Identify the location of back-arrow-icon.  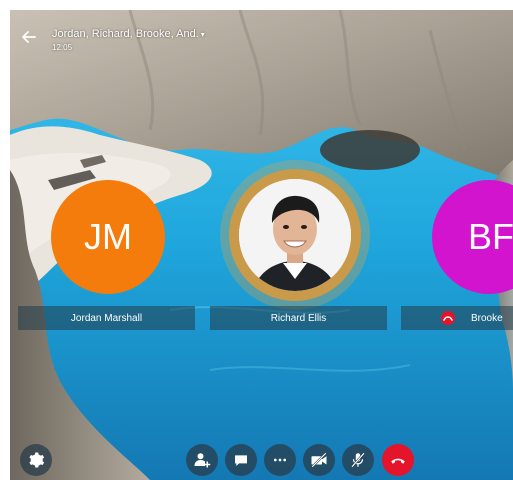
(29, 37).